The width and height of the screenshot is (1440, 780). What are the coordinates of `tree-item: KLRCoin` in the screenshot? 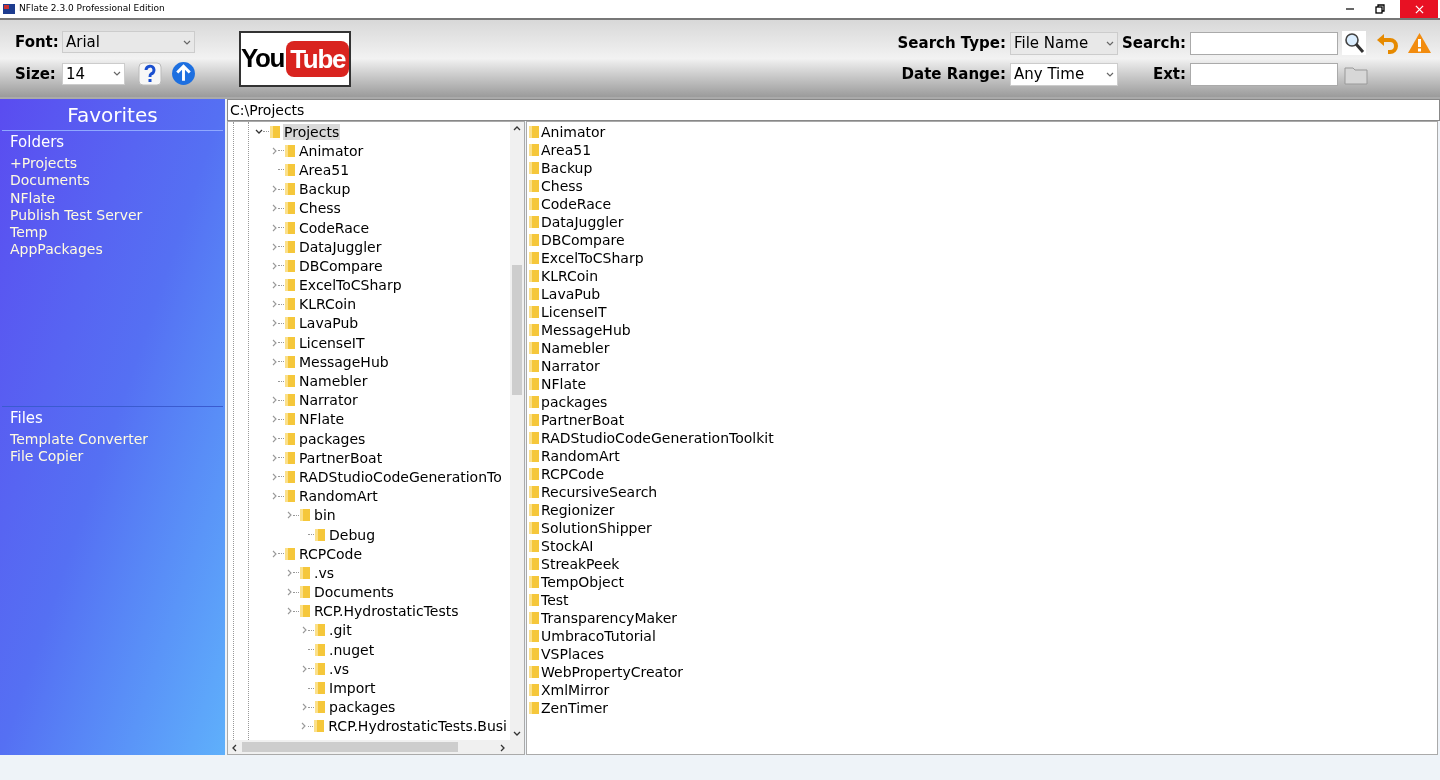 It's located at (328, 304).